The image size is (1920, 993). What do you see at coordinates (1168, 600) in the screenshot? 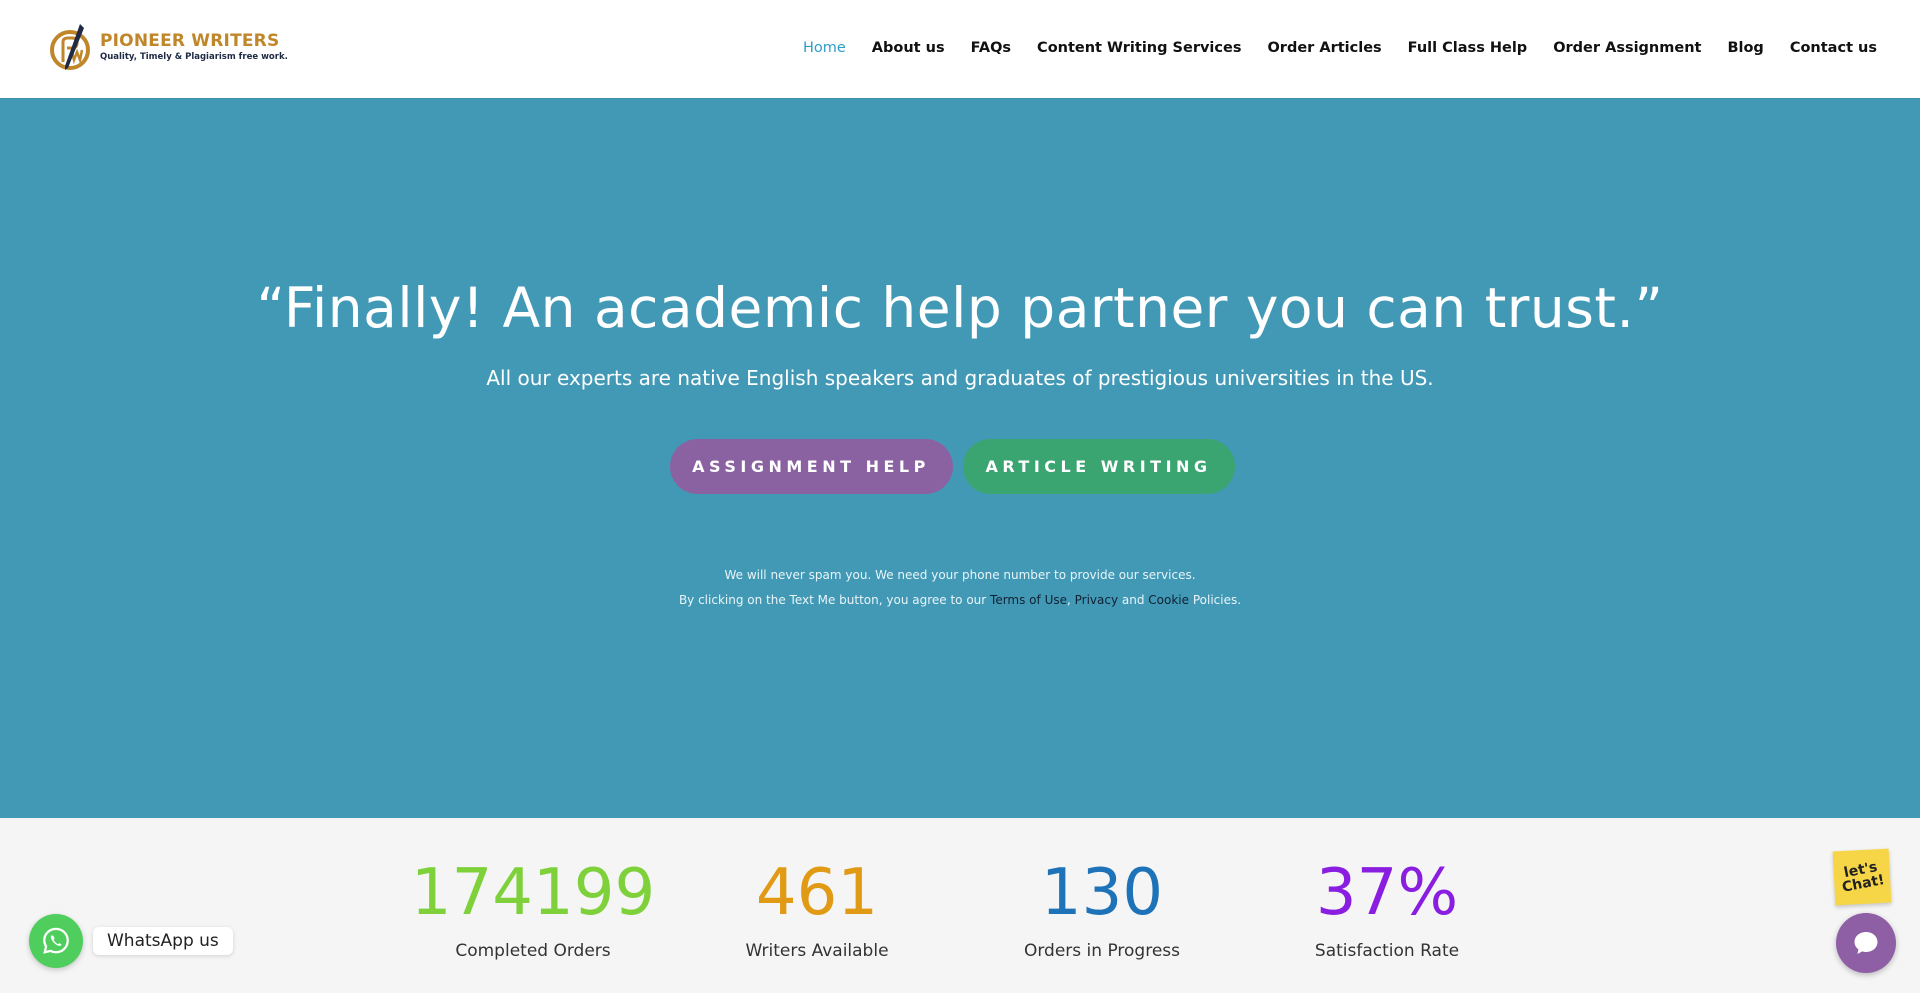
I see `cookie-link: Cookie` at bounding box center [1168, 600].